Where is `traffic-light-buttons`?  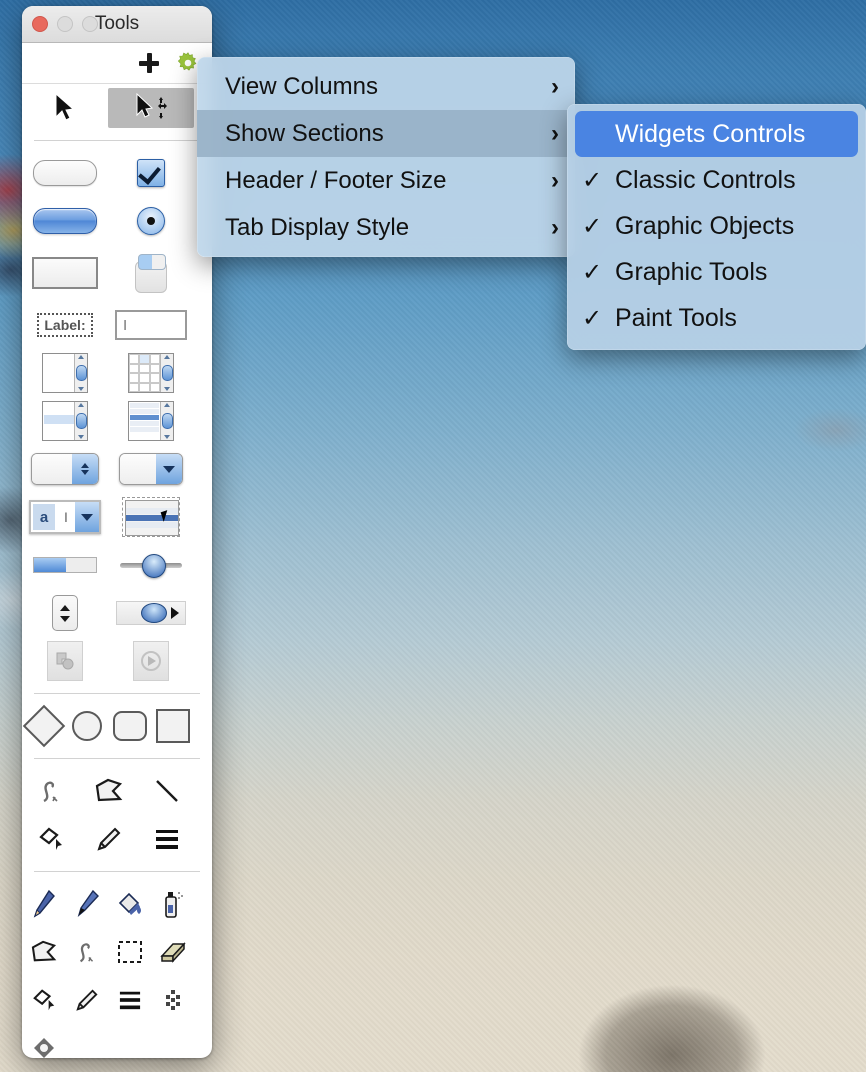 traffic-light-buttons is located at coordinates (65, 24).